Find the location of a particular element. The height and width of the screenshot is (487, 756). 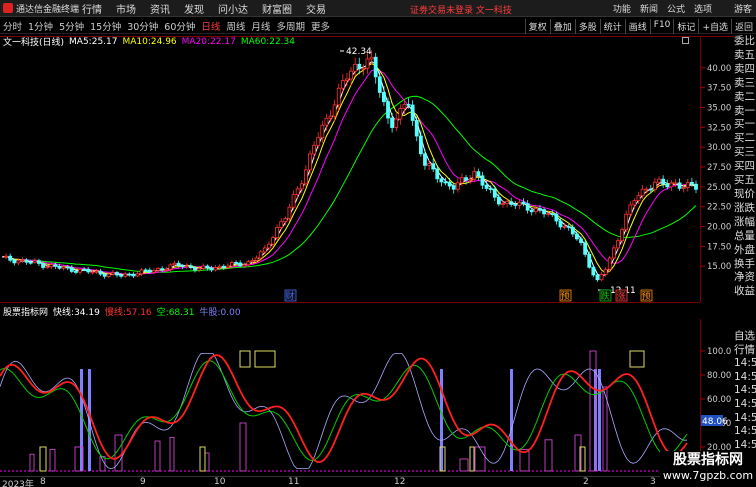

menu-item-headlines: 新闻 is located at coordinates (649, 8).